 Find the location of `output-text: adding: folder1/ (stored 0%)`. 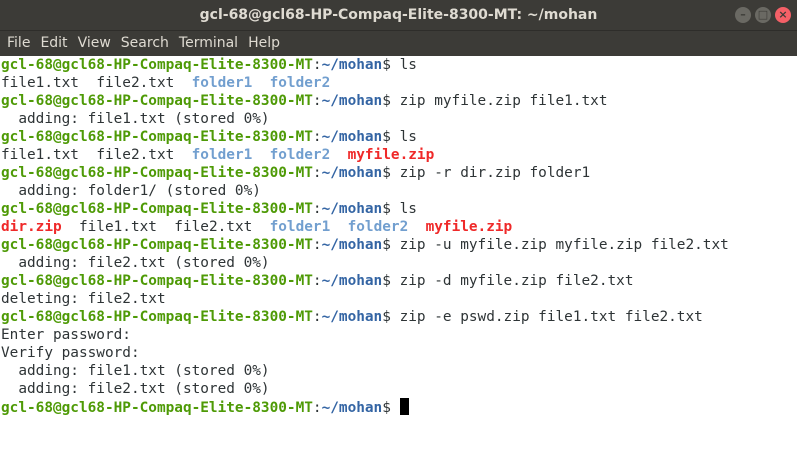

output-text: adding: folder1/ (stored 0%) is located at coordinates (131, 191).